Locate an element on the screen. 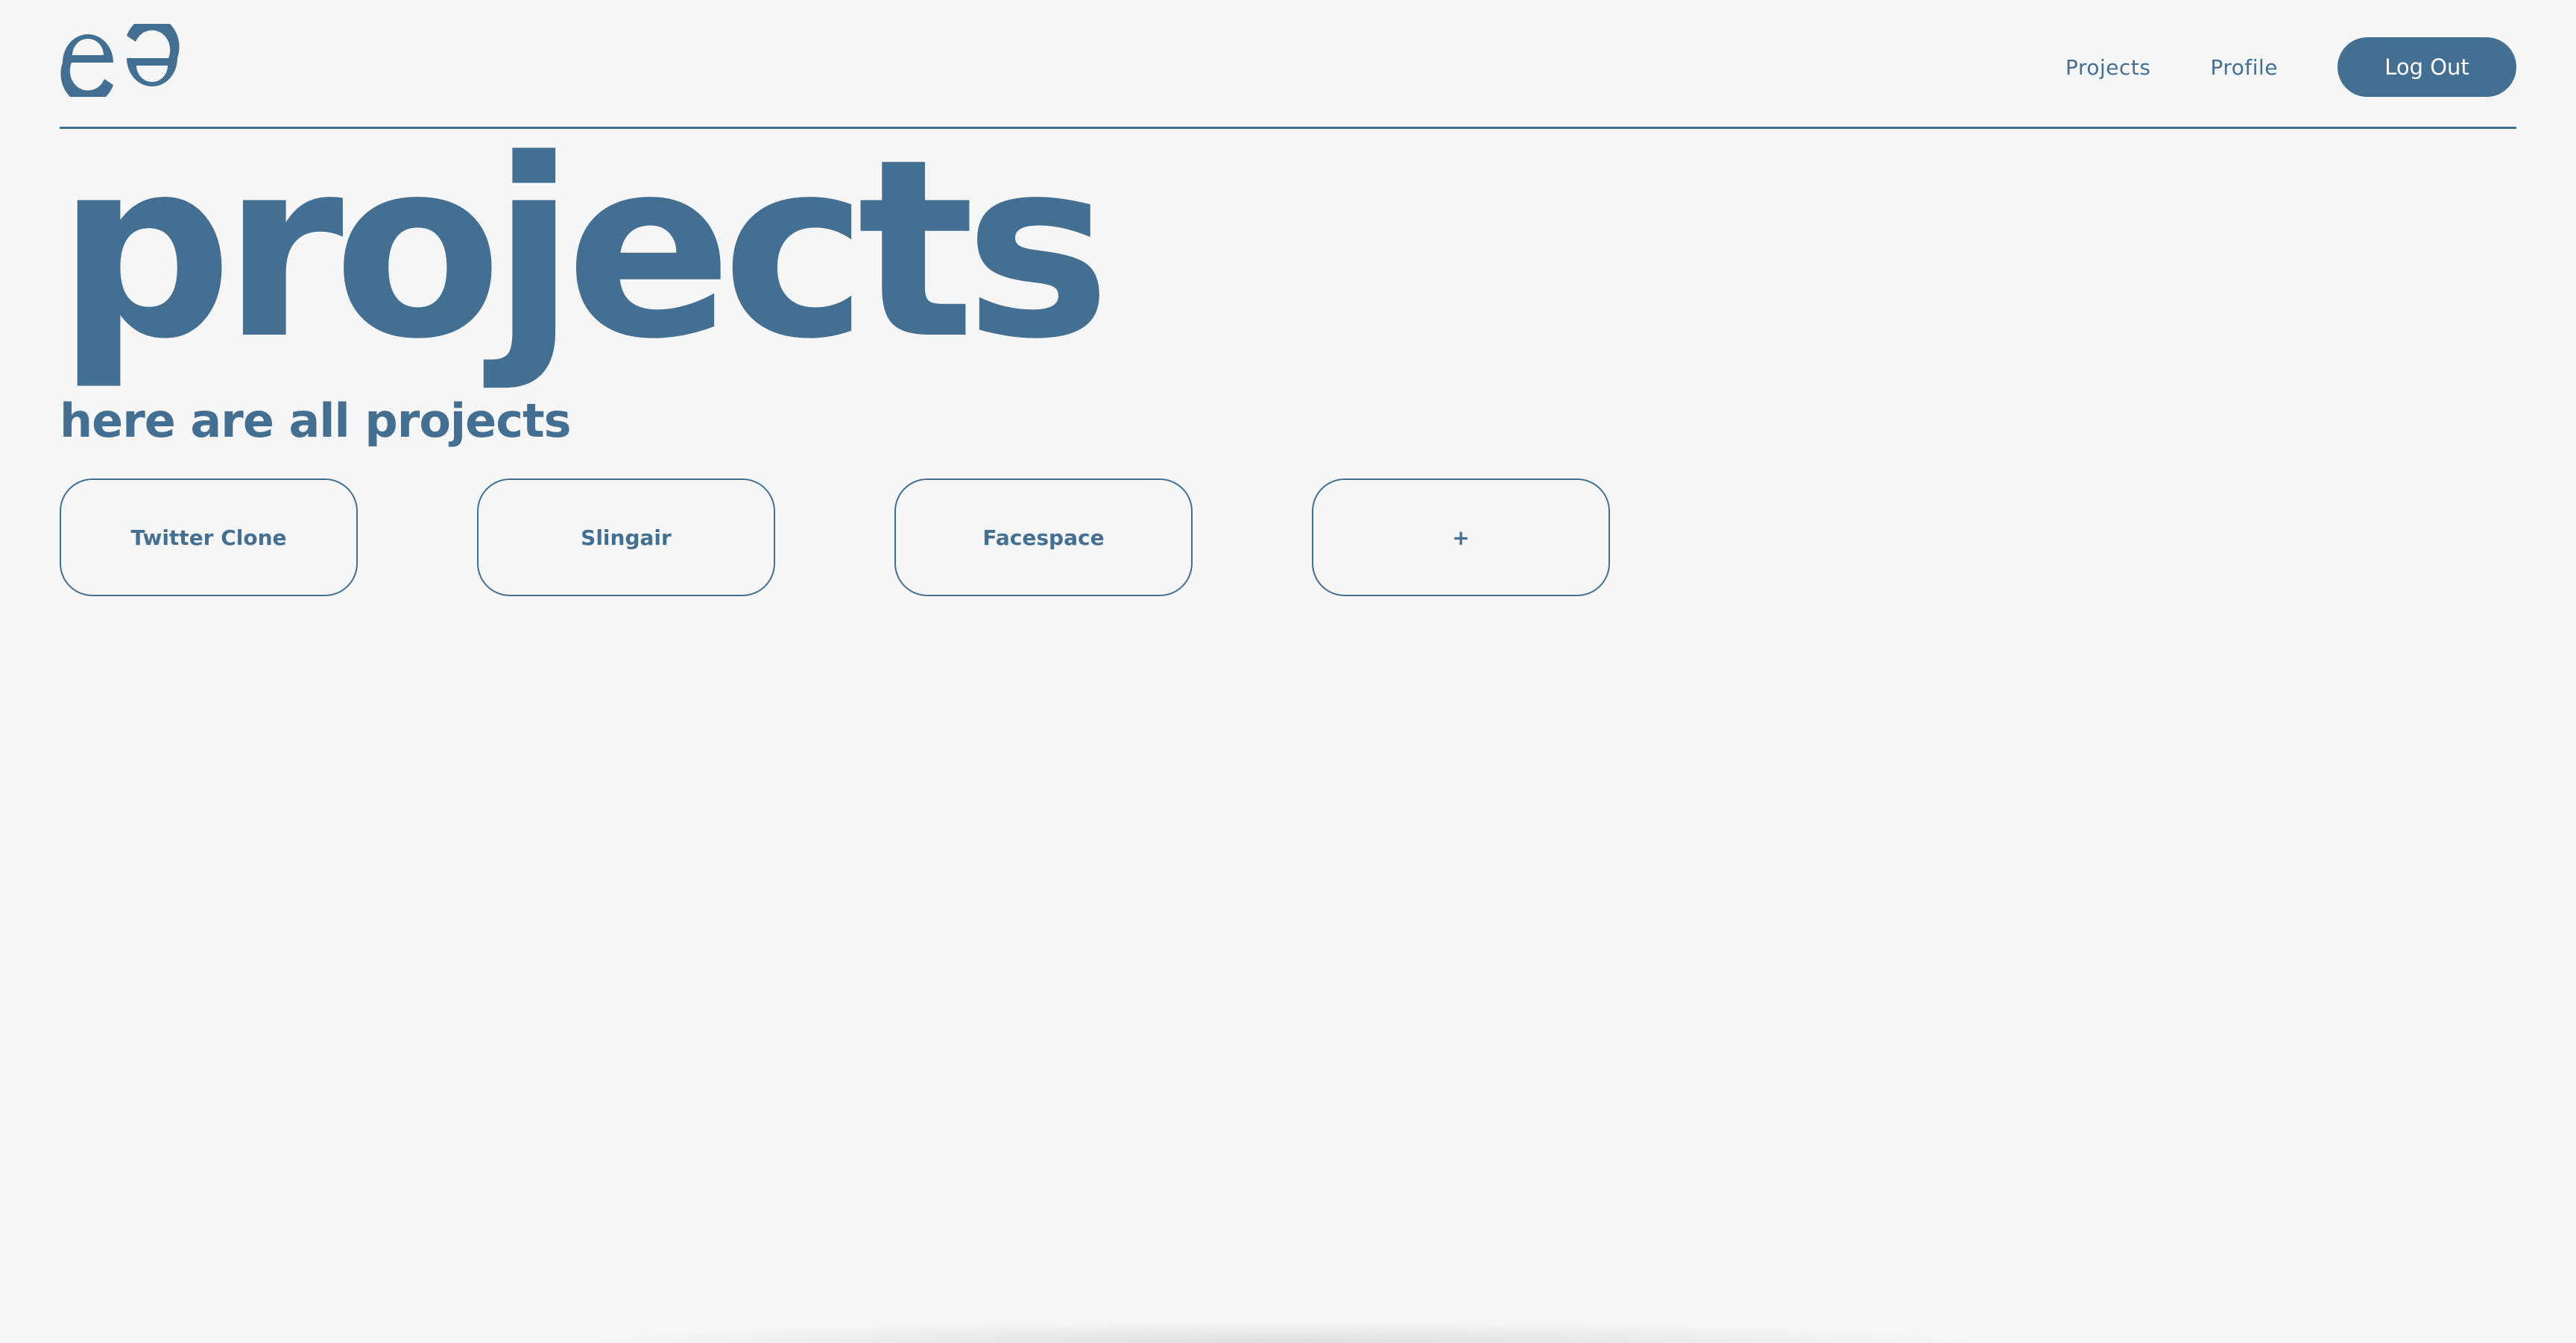 The width and height of the screenshot is (2576, 1343). project-card-facespace: Facespace is located at coordinates (1043, 537).